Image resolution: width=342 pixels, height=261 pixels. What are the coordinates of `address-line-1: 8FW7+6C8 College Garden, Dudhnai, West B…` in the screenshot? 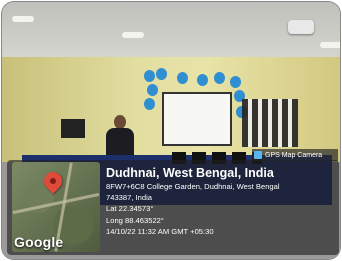 It's located at (193, 186).